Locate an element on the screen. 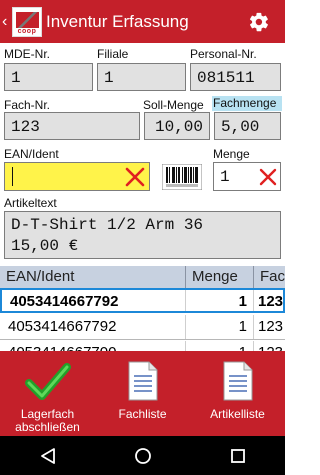 The height and width of the screenshot is (475, 320). fachliste-label: Fachliste is located at coordinates (142, 414).